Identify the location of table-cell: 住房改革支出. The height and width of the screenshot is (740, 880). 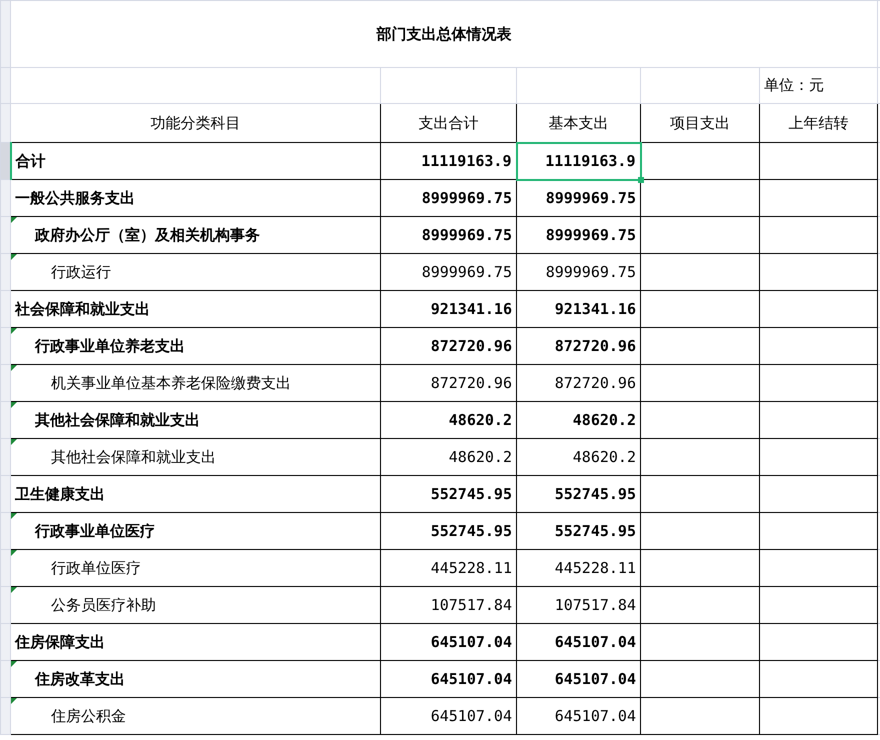
(195, 679).